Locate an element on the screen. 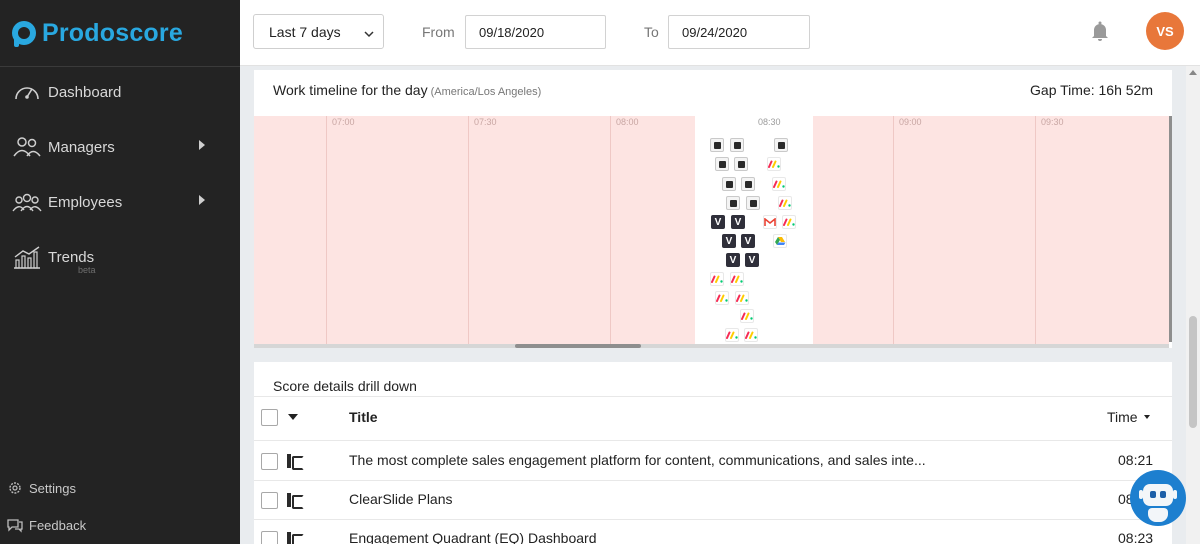 The width and height of the screenshot is (1200, 544). robot-body is located at coordinates (1158, 515).